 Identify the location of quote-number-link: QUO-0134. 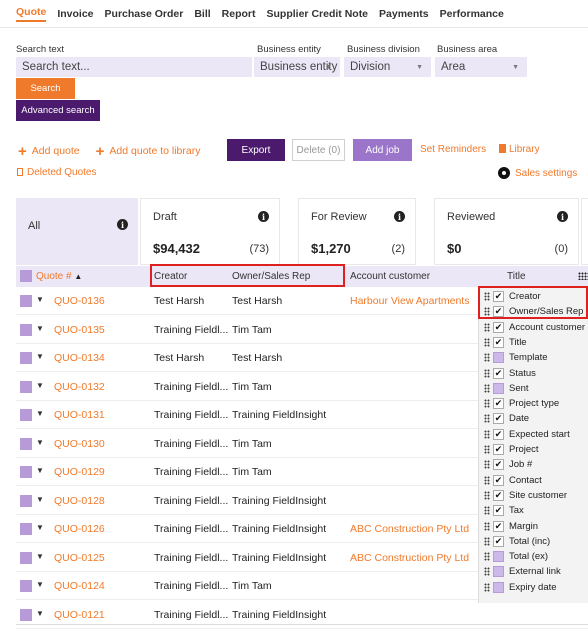
(79, 358).